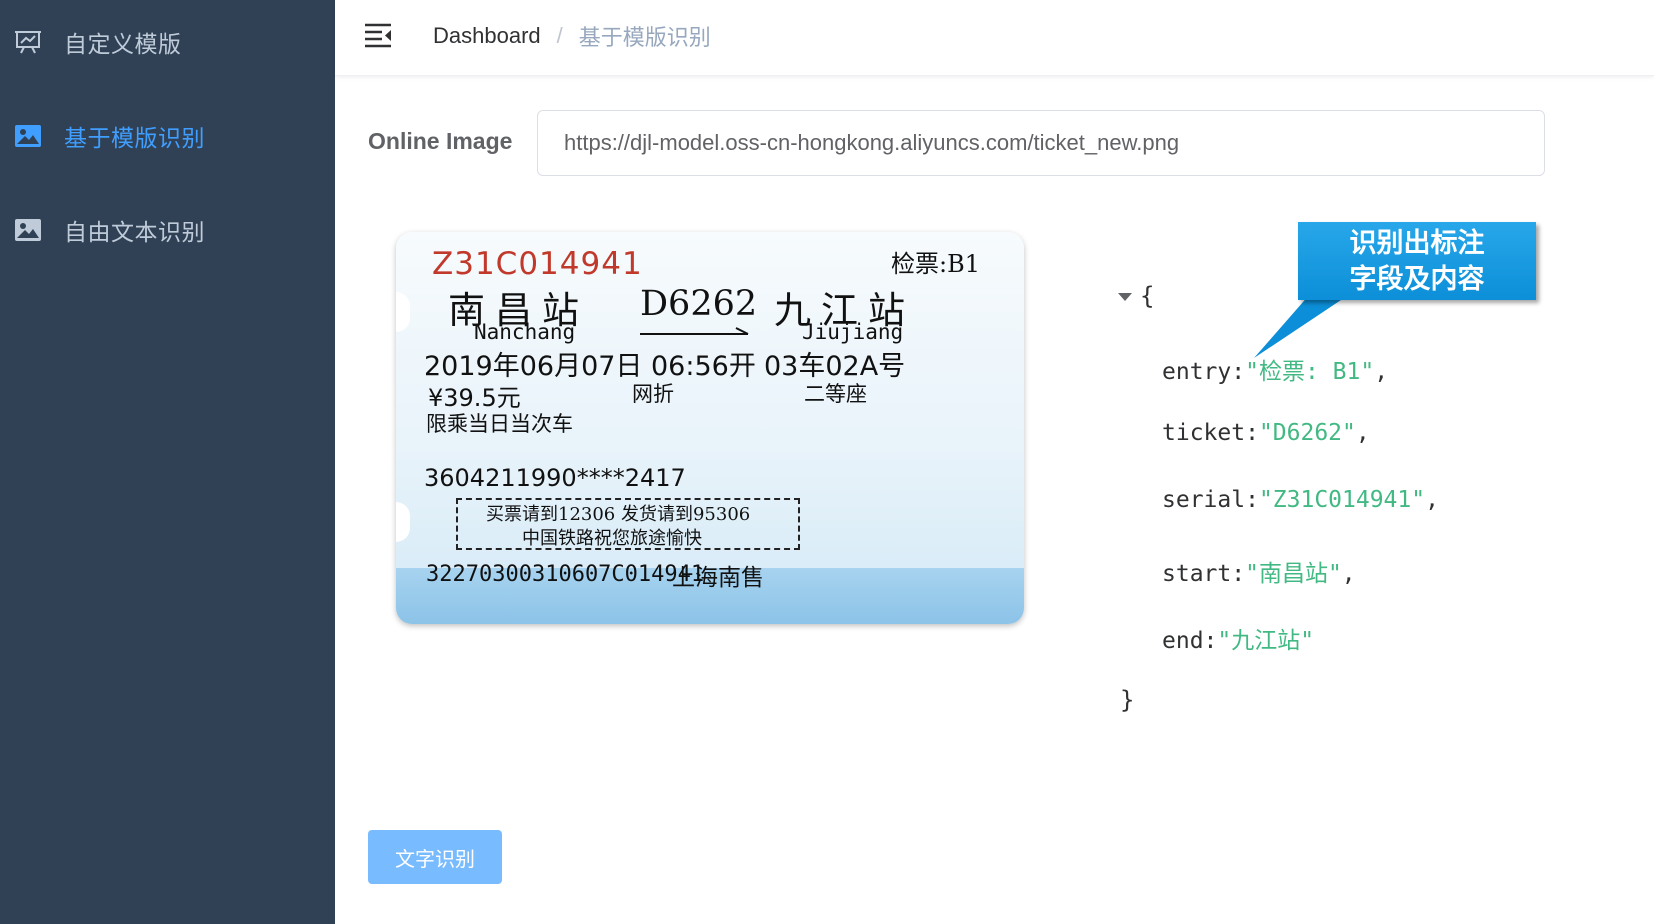 Image resolution: width=1654 pixels, height=924 pixels. I want to click on json-value: "南昌站", so click(1293, 574).